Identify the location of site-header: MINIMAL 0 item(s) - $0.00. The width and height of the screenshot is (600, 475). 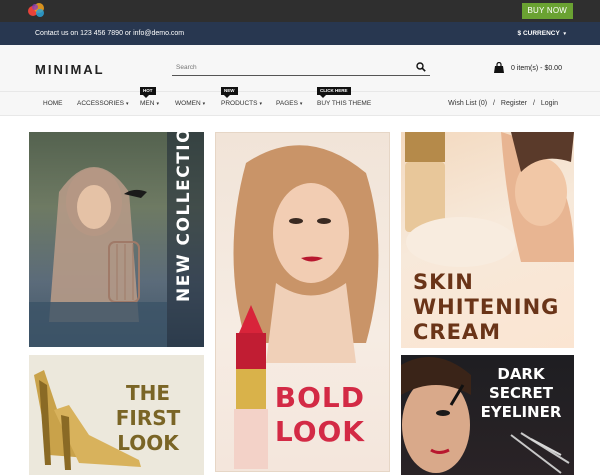
(300, 68).